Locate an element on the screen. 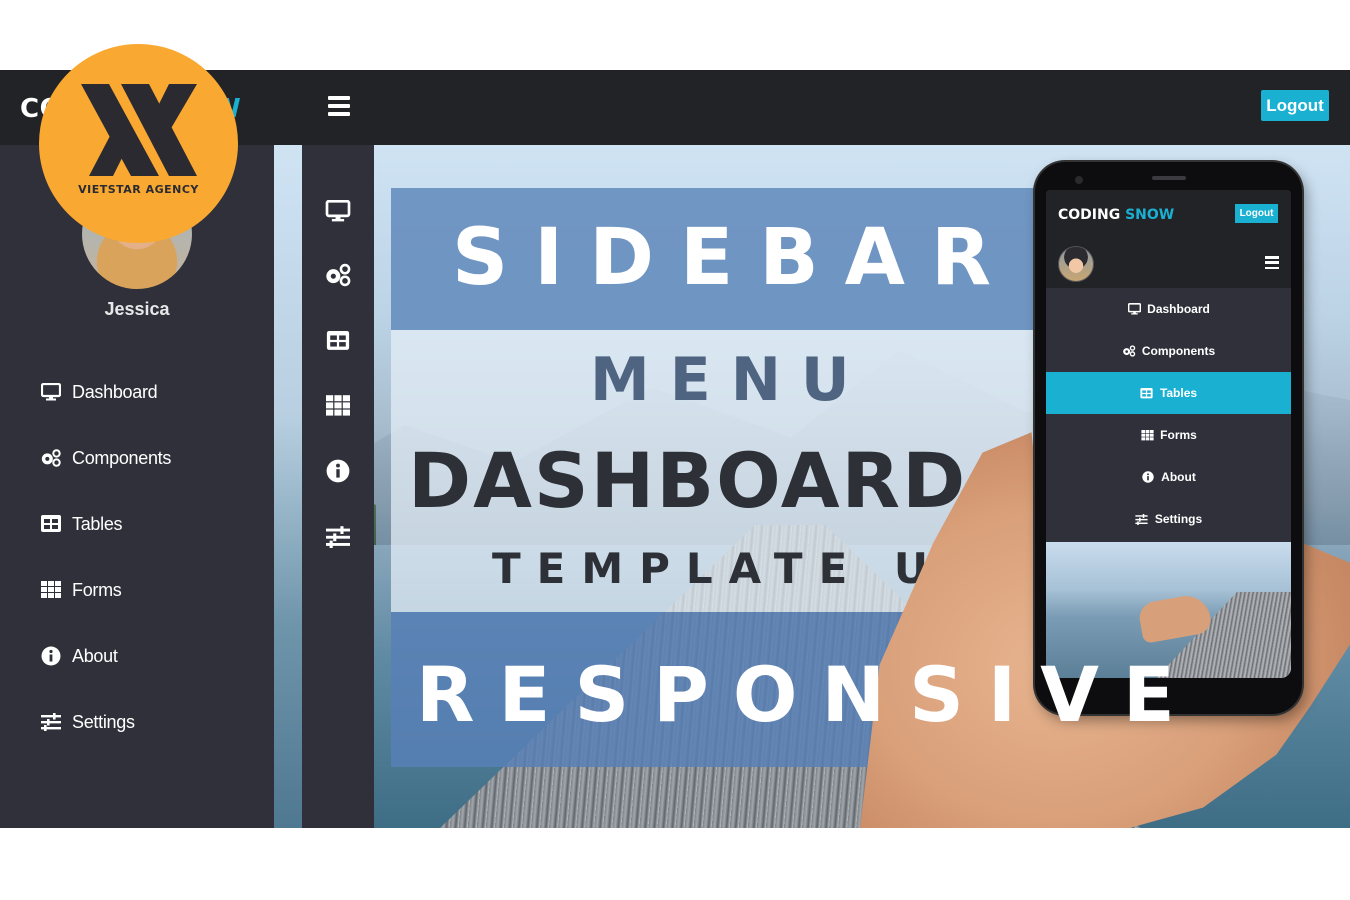 The height and width of the screenshot is (900, 1350). photo-strip is located at coordinates (288, 486).